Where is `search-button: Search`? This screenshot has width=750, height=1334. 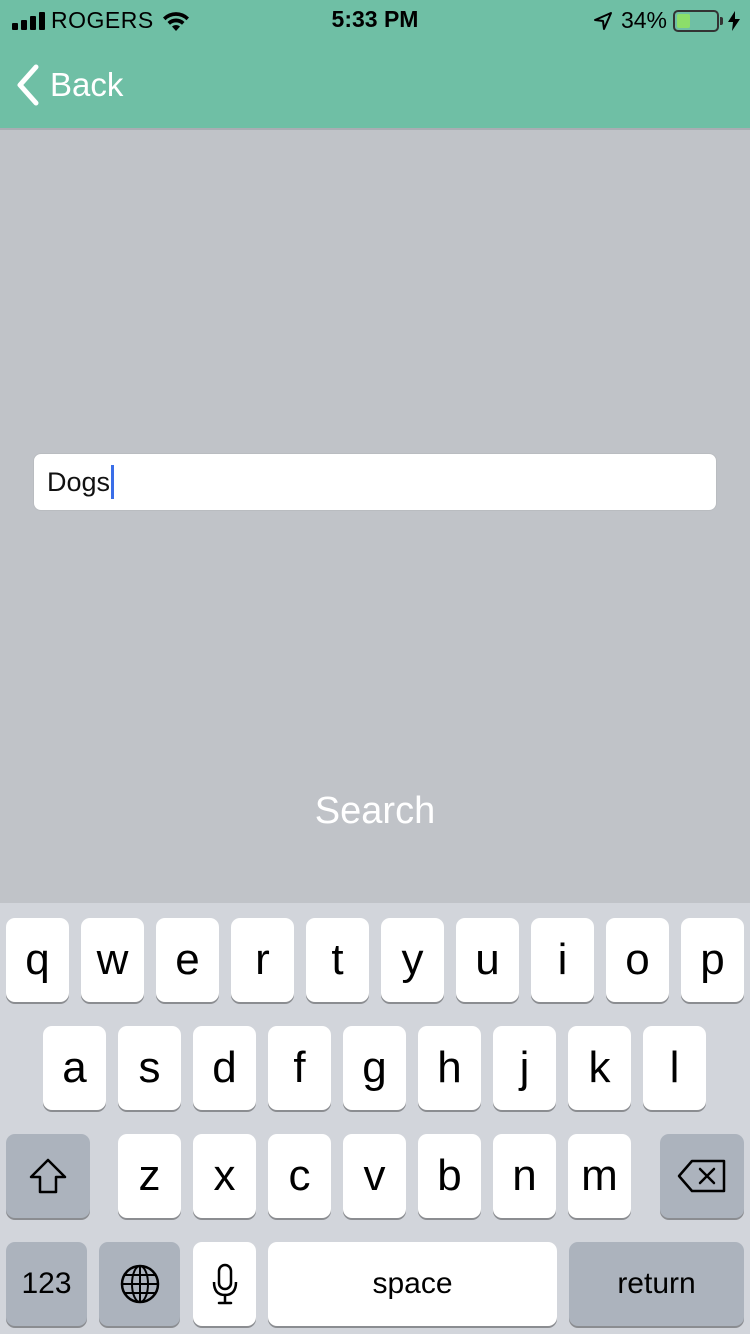
search-button: Search is located at coordinates (375, 811).